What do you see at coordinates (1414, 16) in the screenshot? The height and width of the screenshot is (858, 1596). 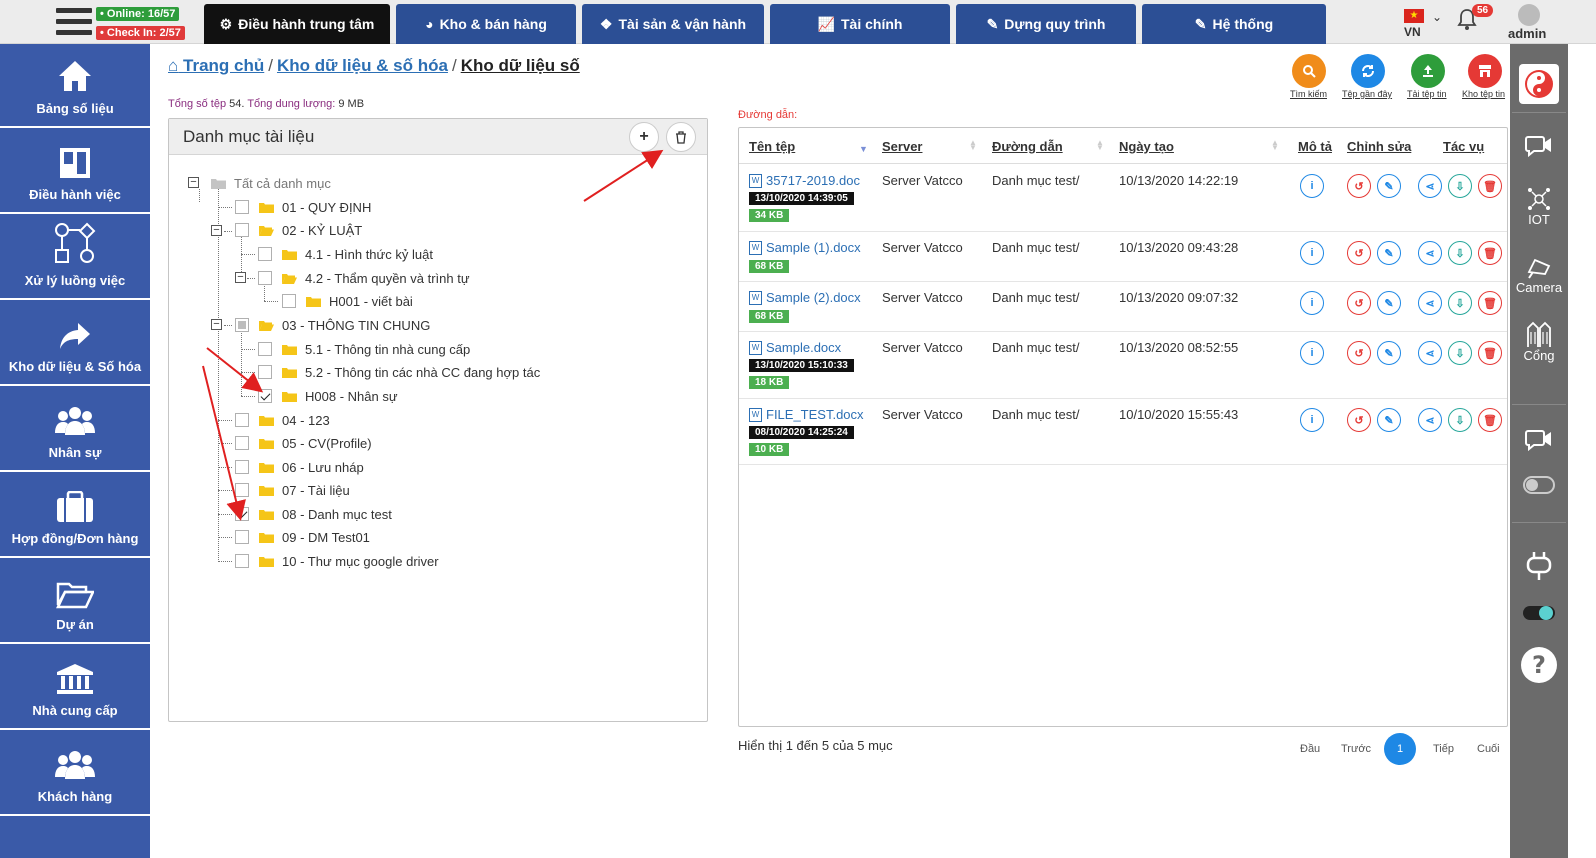 I see `vietnam-flag-icon: ★` at bounding box center [1414, 16].